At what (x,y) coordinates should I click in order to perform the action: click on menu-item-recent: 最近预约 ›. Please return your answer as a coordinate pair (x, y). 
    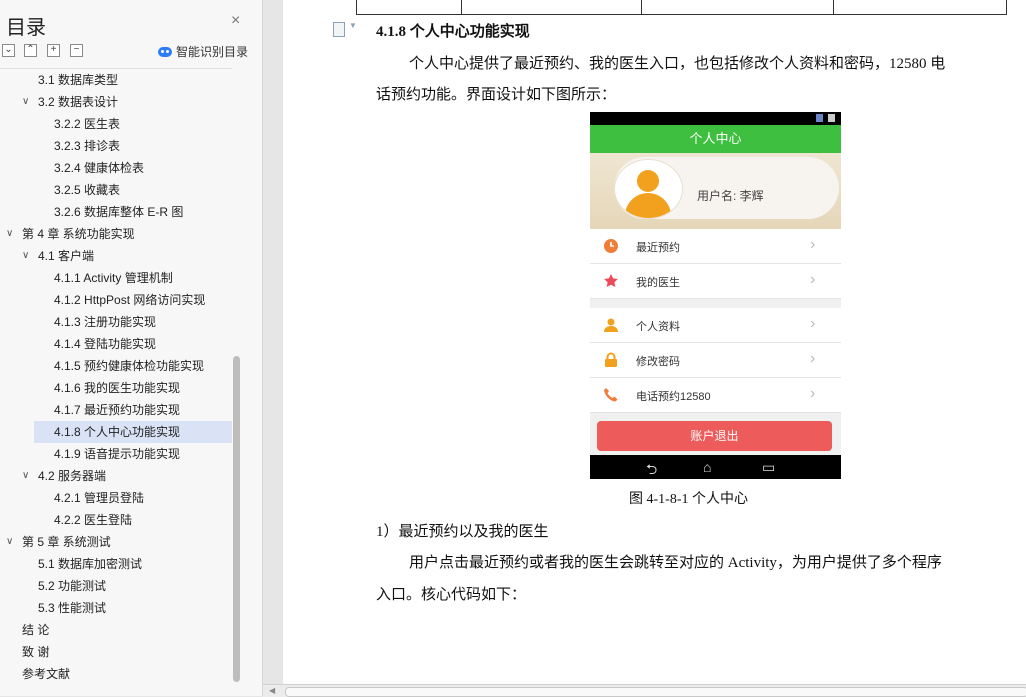
    Looking at the image, I should click on (715, 246).